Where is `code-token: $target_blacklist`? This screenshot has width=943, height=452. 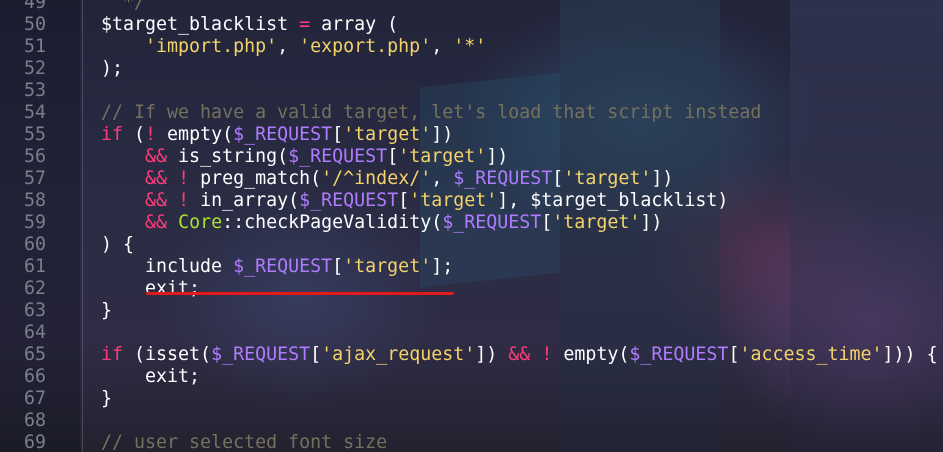 code-token: $target_blacklist is located at coordinates (200, 24).